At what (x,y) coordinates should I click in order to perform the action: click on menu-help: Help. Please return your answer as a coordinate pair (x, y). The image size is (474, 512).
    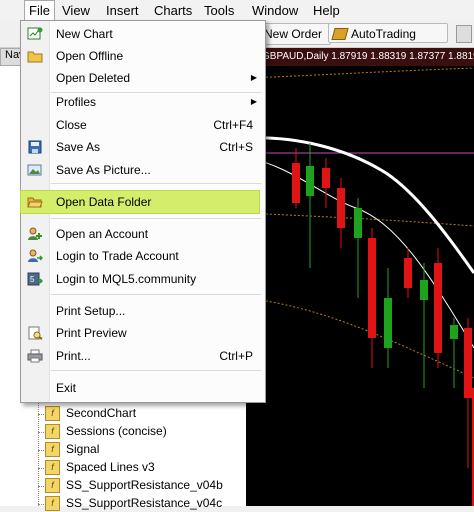
    Looking at the image, I should click on (326, 10).